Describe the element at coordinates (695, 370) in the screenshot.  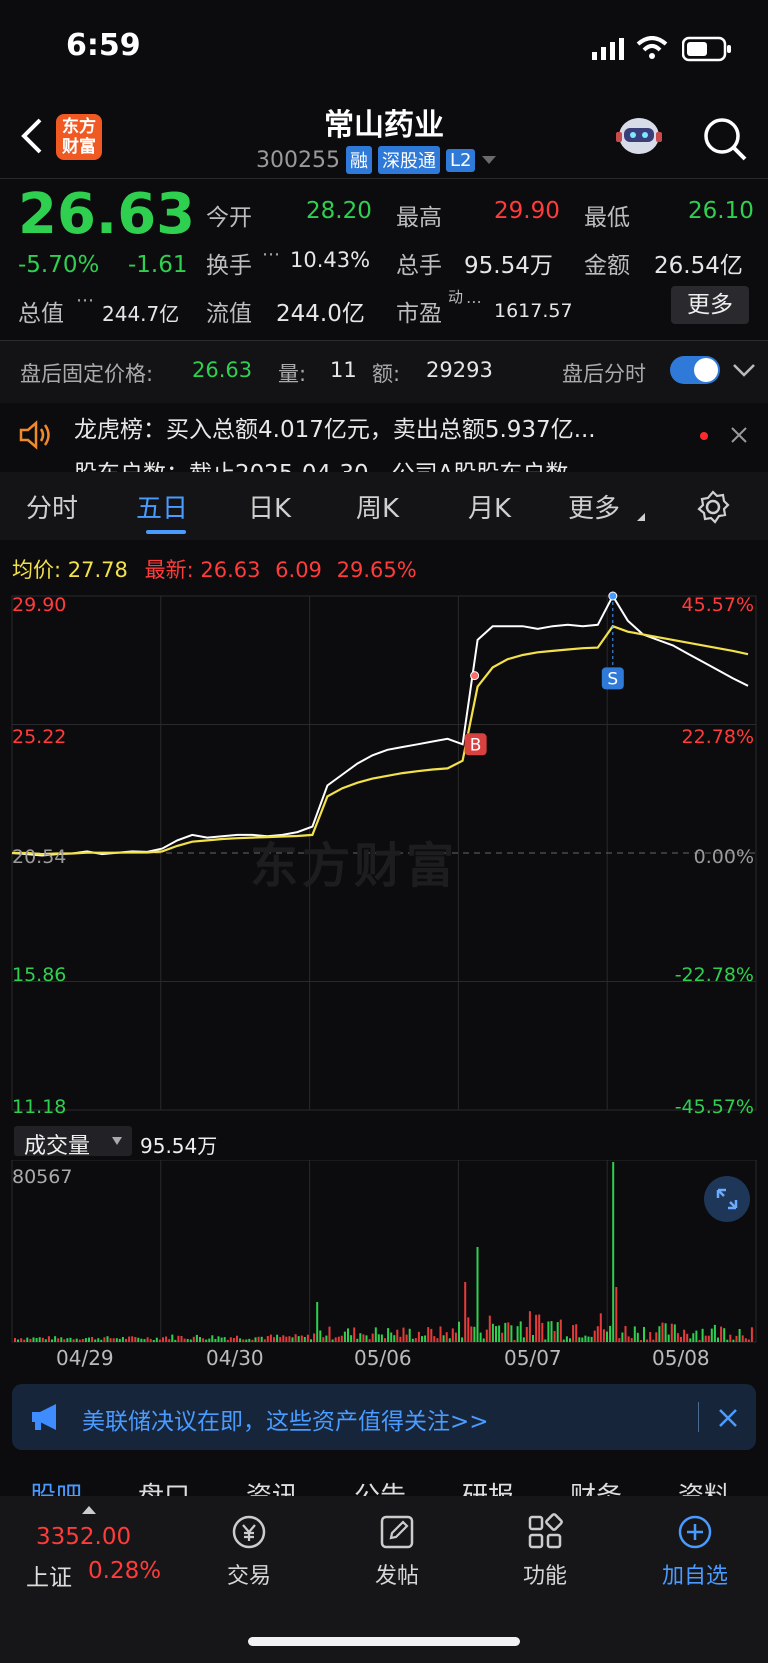
I see `after-hours-toggle` at that location.